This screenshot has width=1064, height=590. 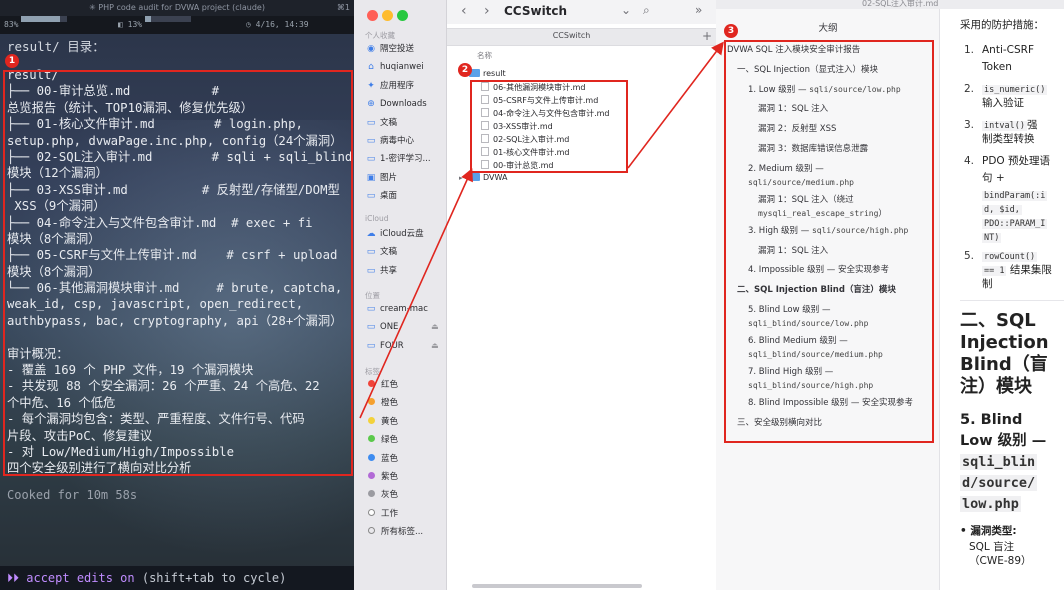 I want to click on more-icon: », so click(x=698, y=10).